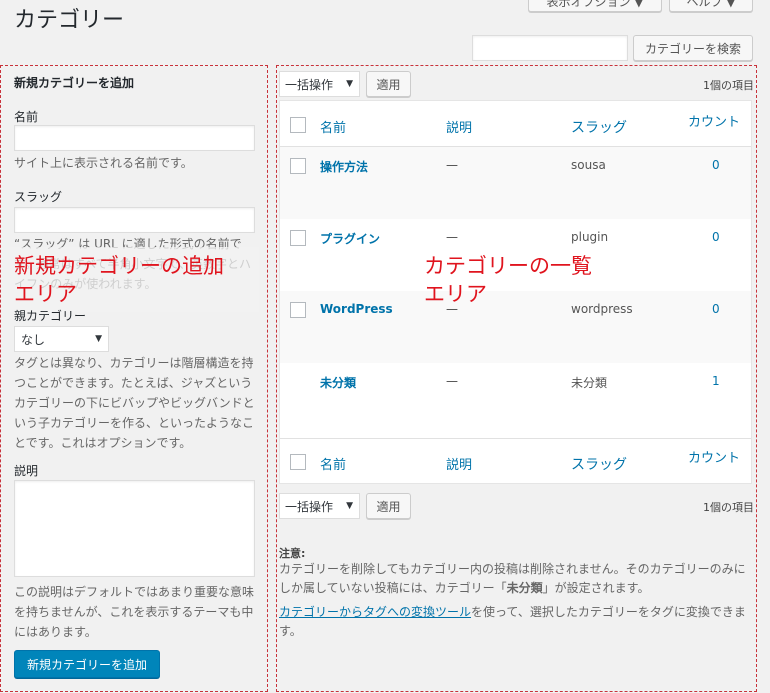 This screenshot has height=693, width=770. Describe the element at coordinates (38, 197) in the screenshot. I see `slug-label: スラッグ` at that location.